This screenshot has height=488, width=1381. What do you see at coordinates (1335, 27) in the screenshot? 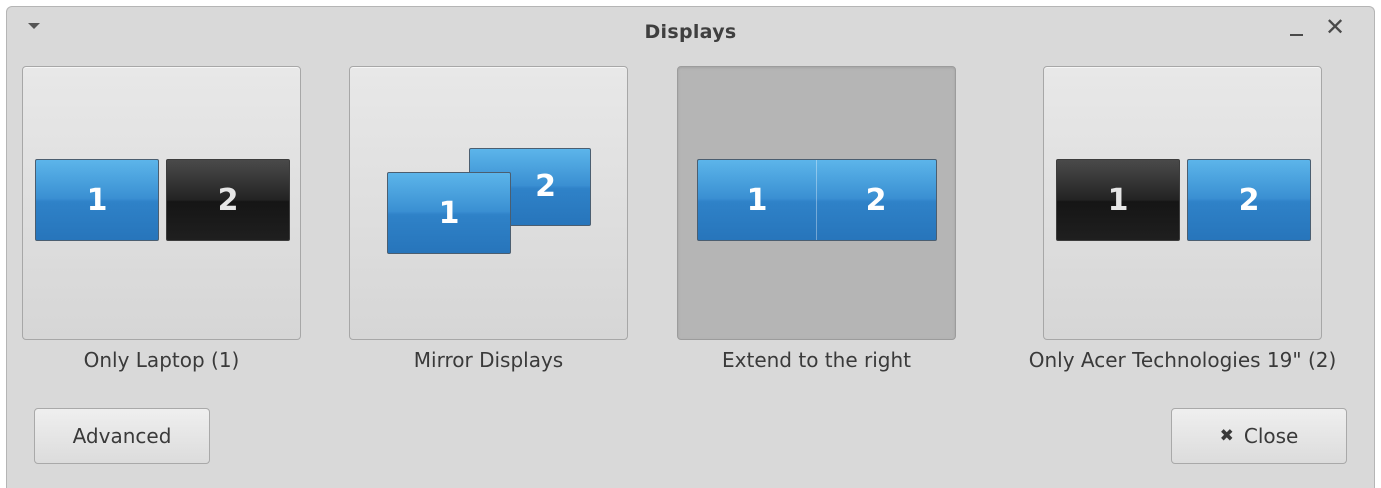
I see `close-icon: ✕` at bounding box center [1335, 27].